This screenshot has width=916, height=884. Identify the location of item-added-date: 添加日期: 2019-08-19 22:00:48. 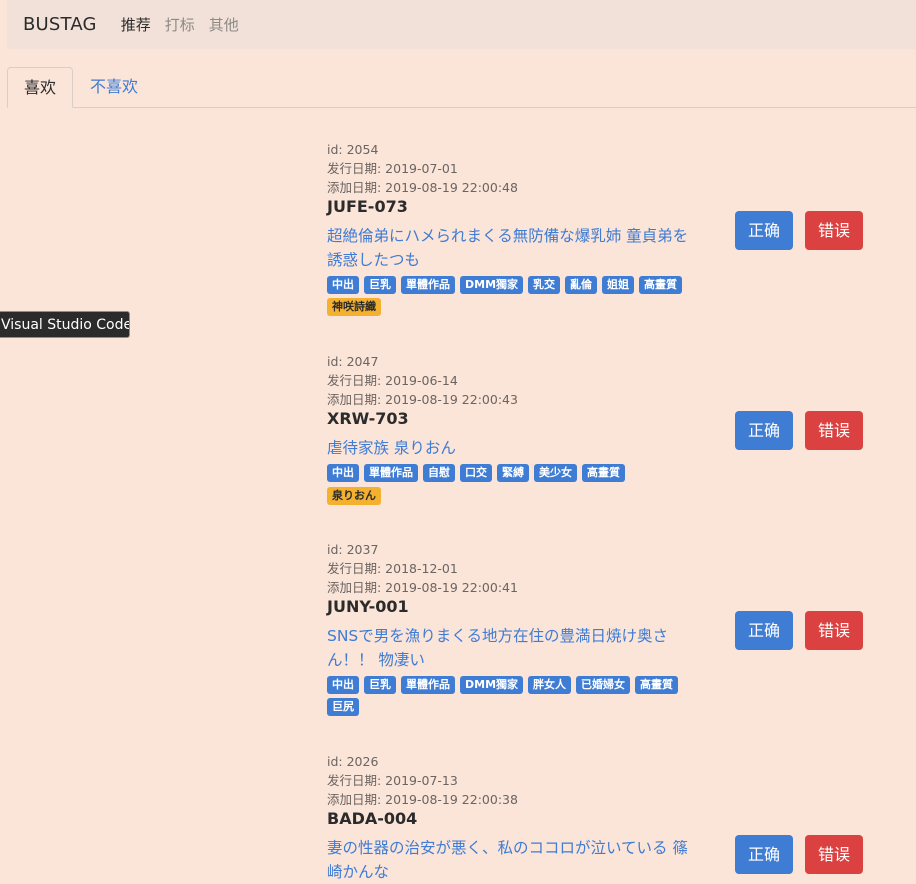
(422, 187).